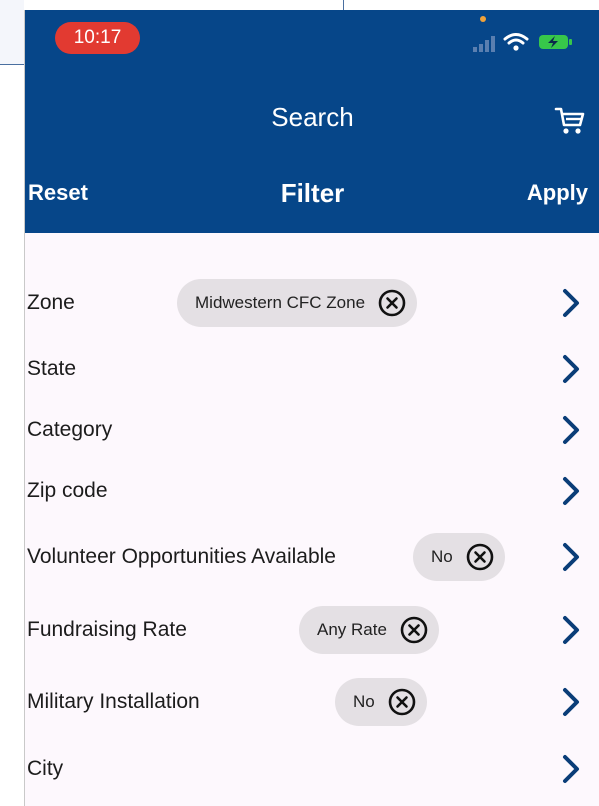  What do you see at coordinates (181, 556) in the screenshot?
I see `filter-label: Volunteer Opportunities Available` at bounding box center [181, 556].